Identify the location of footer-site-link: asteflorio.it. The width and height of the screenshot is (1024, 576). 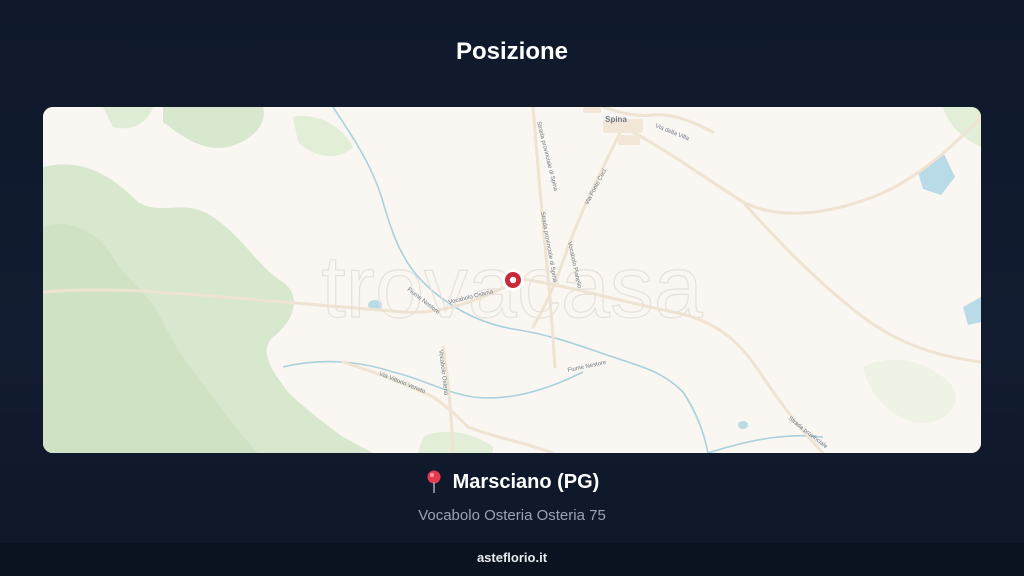
(512, 557).